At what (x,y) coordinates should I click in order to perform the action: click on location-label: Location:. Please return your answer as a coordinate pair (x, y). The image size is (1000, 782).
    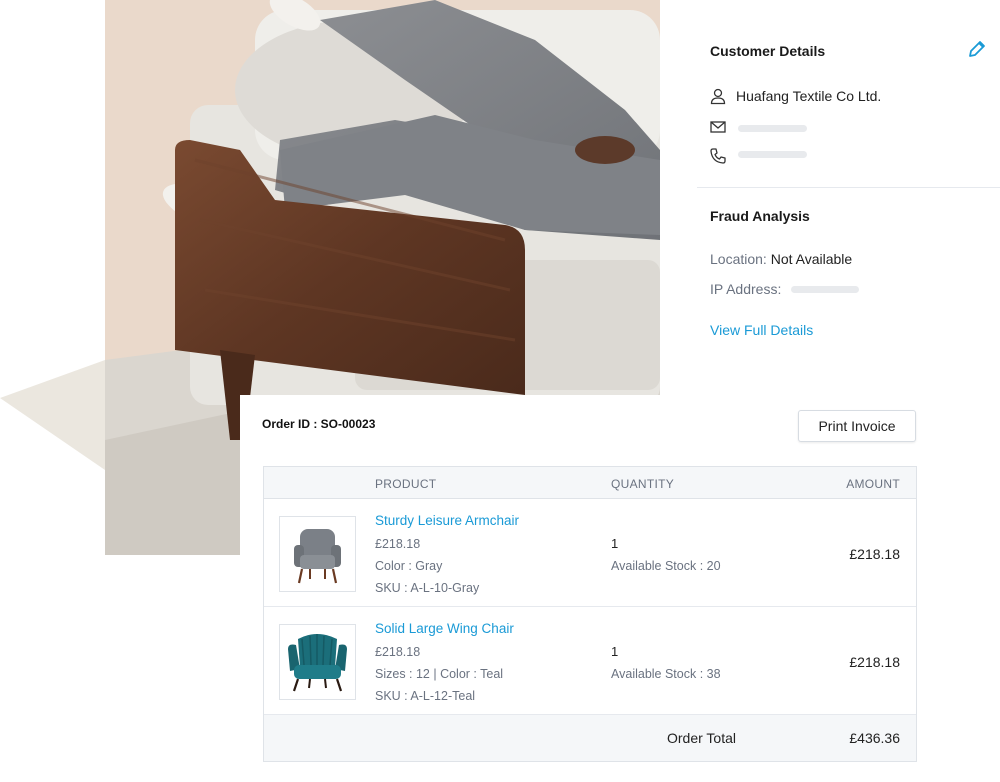
    Looking at the image, I should click on (738, 259).